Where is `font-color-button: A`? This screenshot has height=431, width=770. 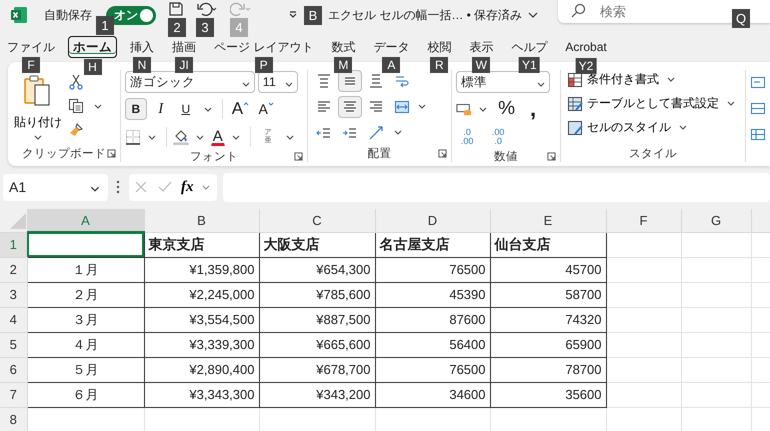
font-color-button: A is located at coordinates (217, 137).